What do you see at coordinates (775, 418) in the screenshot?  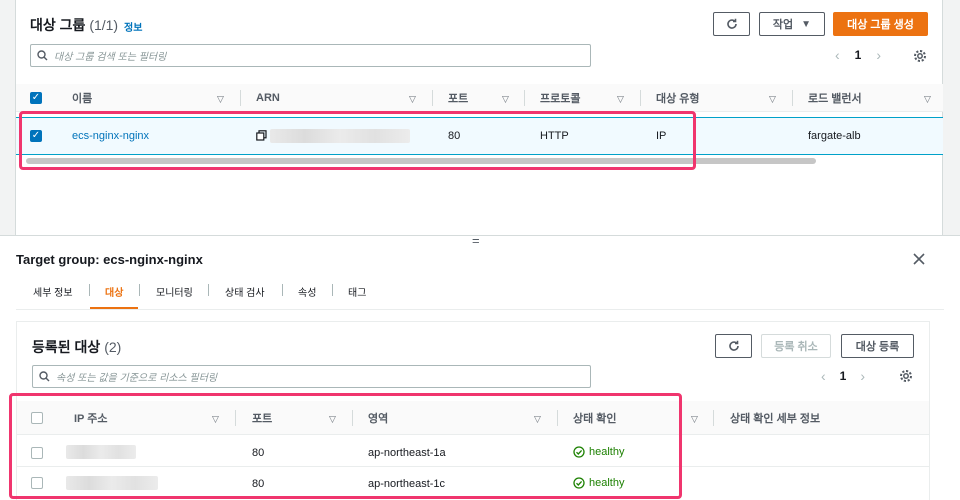 I see `column-health-status-details: 상태 확인 세부 정보` at bounding box center [775, 418].